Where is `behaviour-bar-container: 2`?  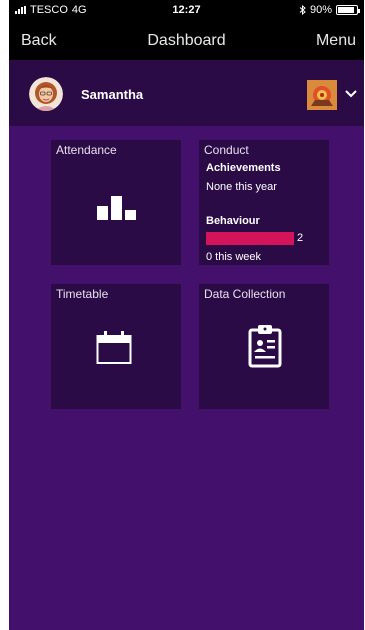
behaviour-bar-container: 2 is located at coordinates (256, 238).